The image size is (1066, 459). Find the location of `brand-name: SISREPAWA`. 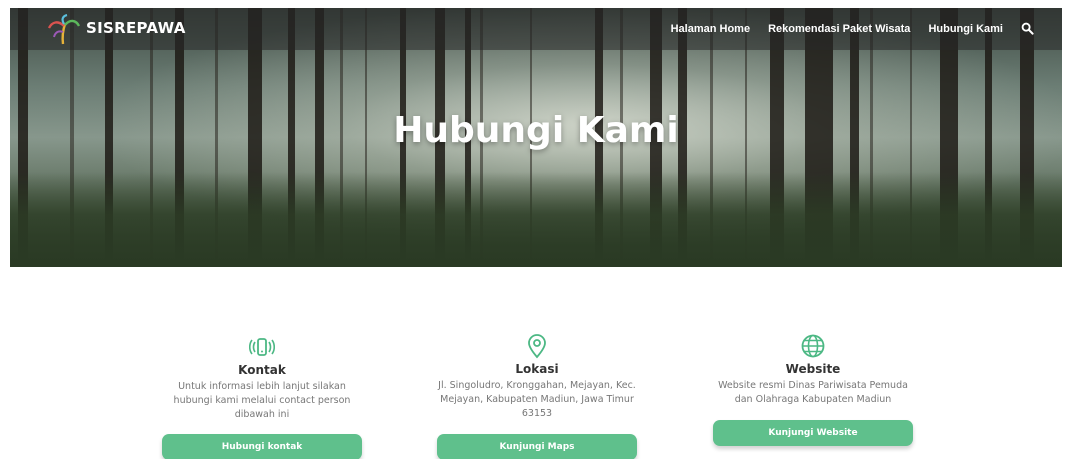

brand-name: SISREPAWA is located at coordinates (136, 28).